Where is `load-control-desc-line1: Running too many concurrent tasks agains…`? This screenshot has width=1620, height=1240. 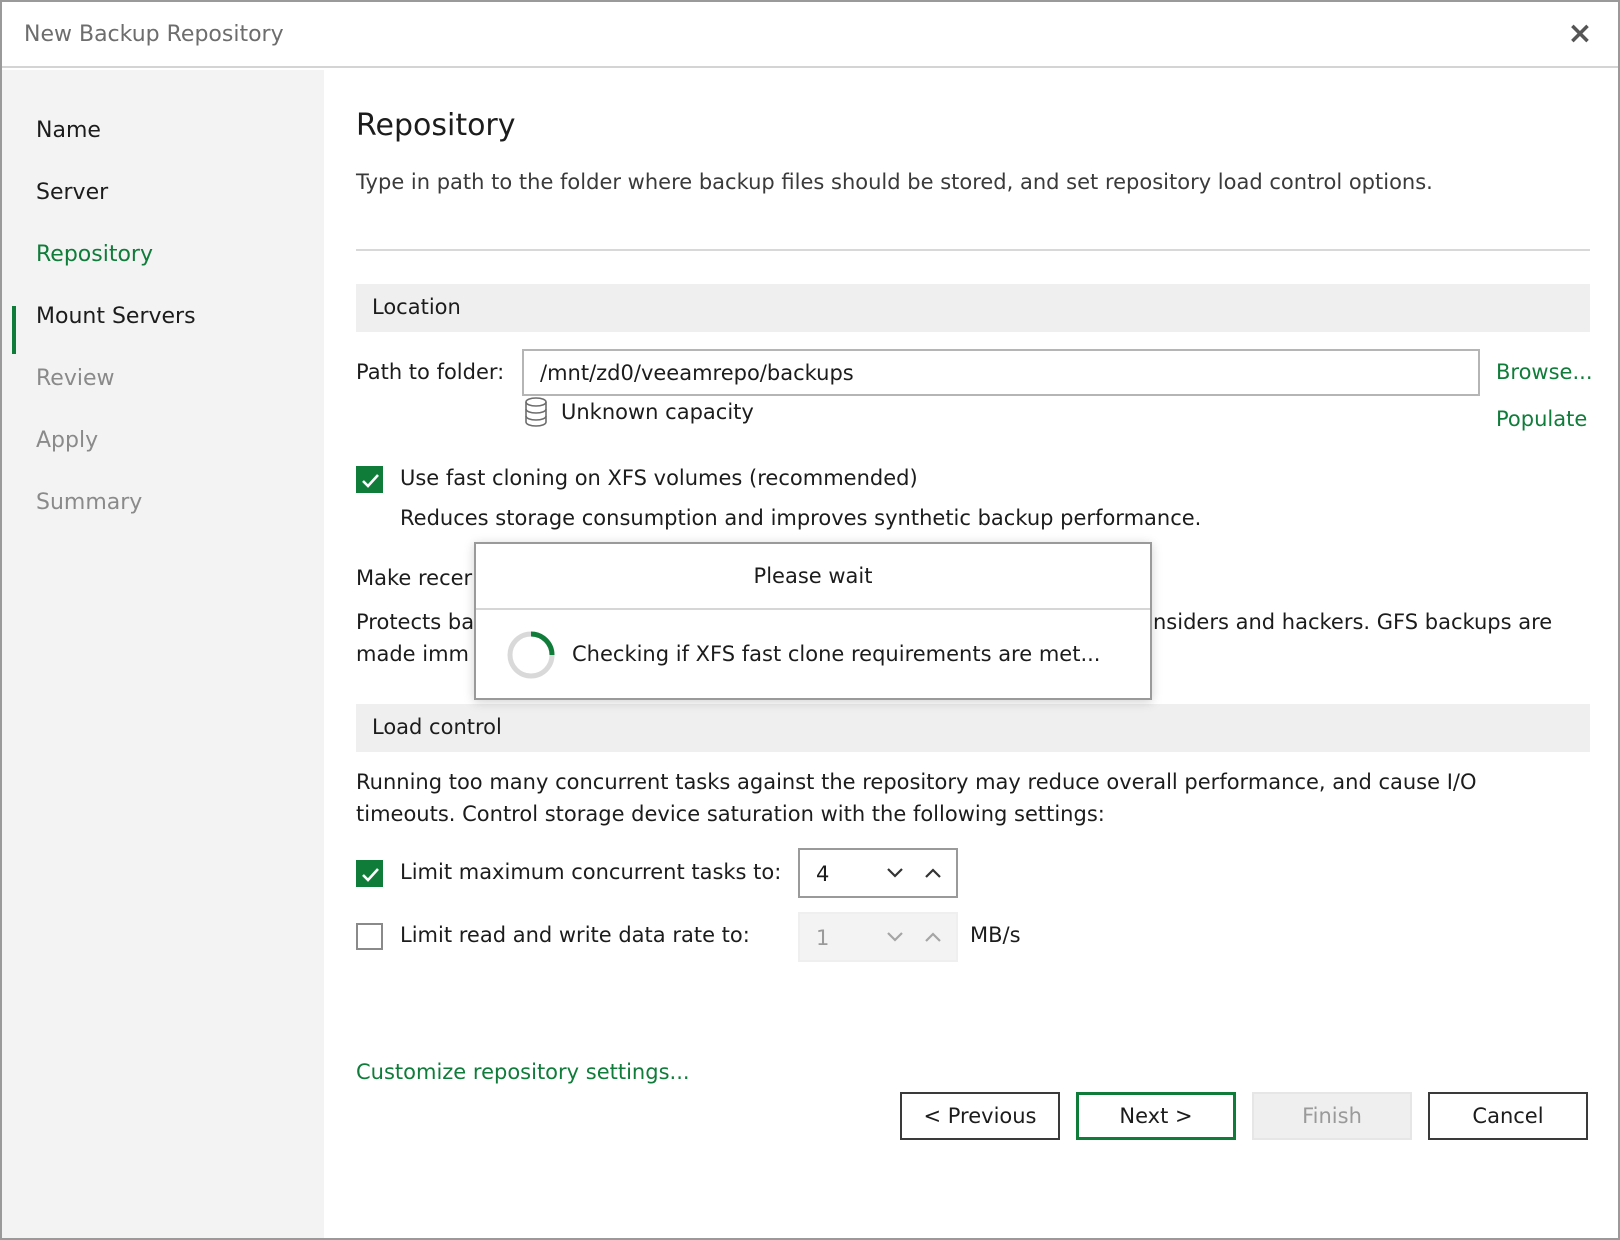 load-control-desc-line1: Running too many concurrent tasks agains… is located at coordinates (916, 782).